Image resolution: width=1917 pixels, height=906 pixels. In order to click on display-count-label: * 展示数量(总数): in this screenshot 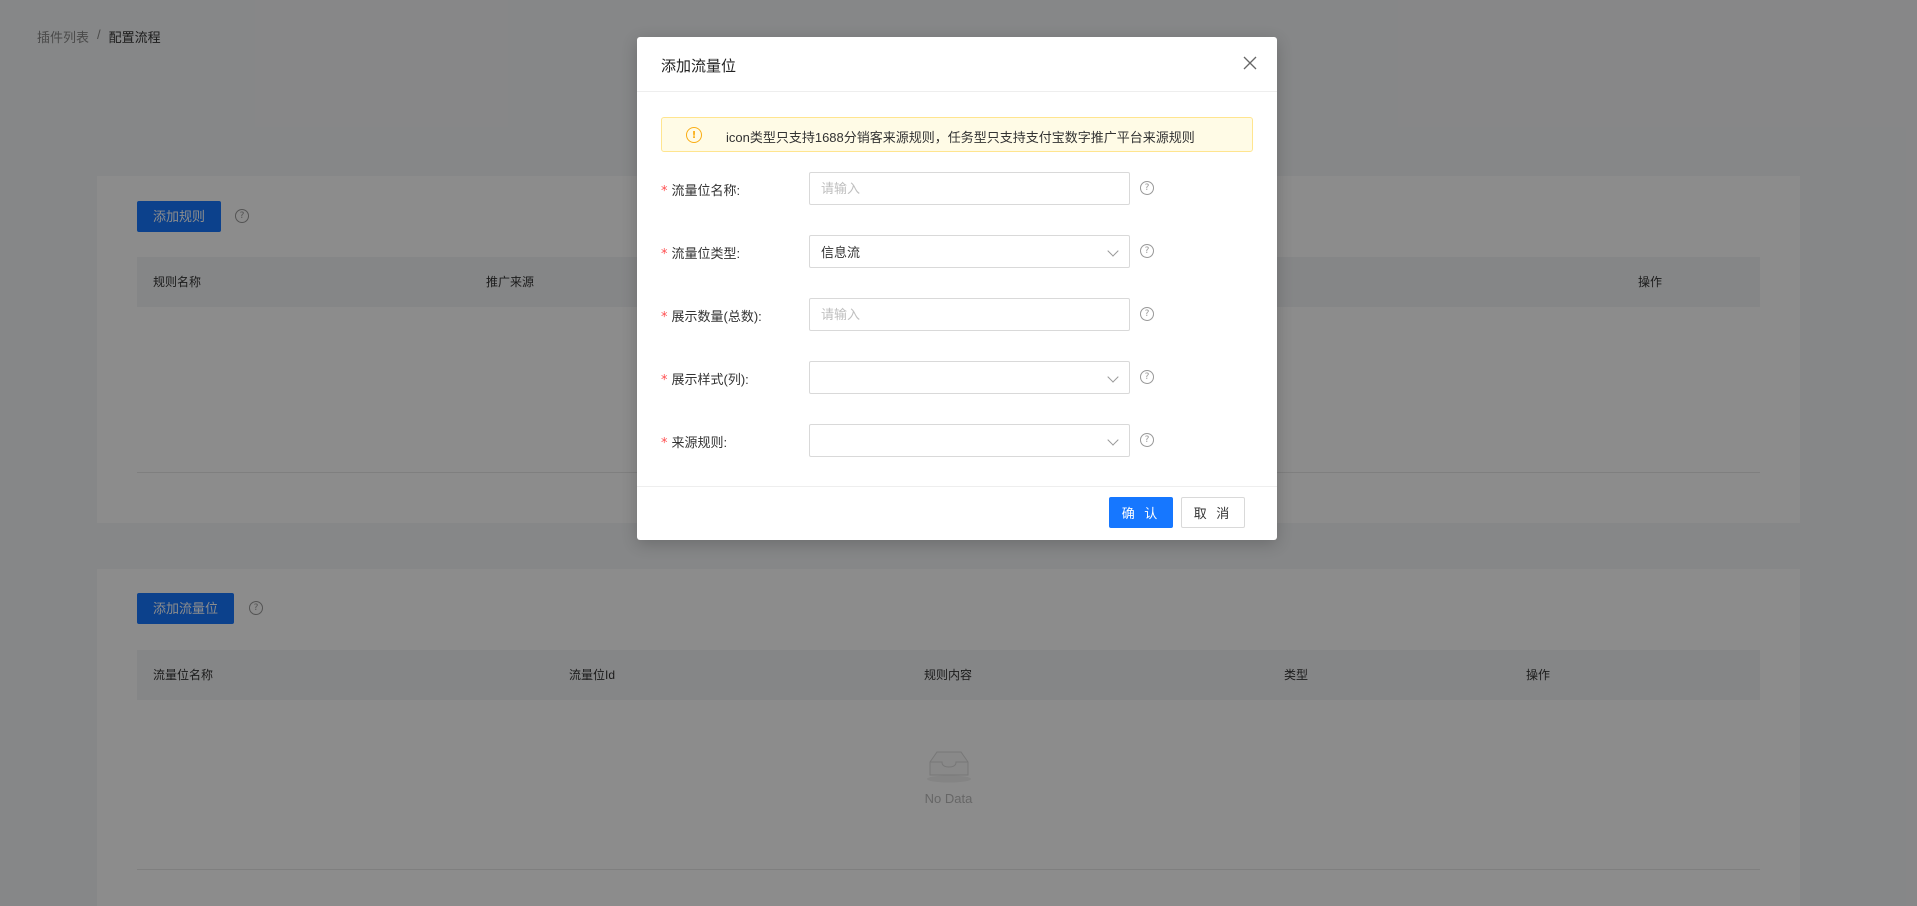, I will do `click(711, 317)`.